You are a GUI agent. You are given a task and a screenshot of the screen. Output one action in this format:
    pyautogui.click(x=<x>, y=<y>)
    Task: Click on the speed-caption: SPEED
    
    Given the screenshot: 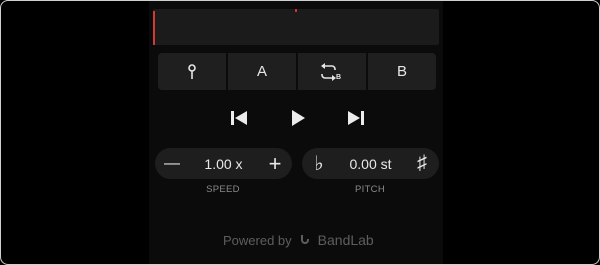 What is the action you would take?
    pyautogui.click(x=223, y=189)
    